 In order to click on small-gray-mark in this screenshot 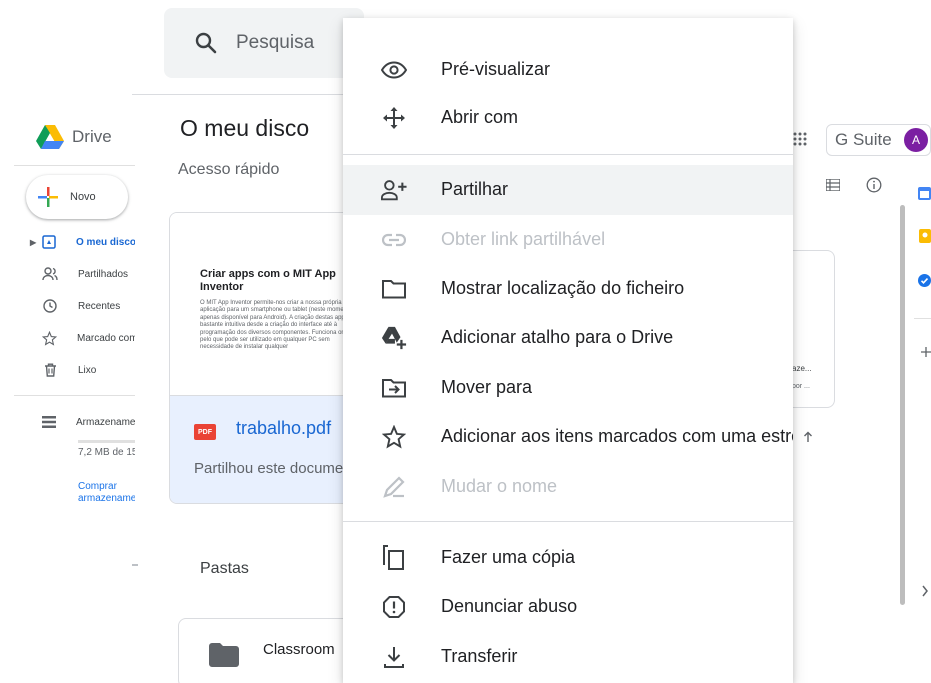, I will do `click(135, 565)`.